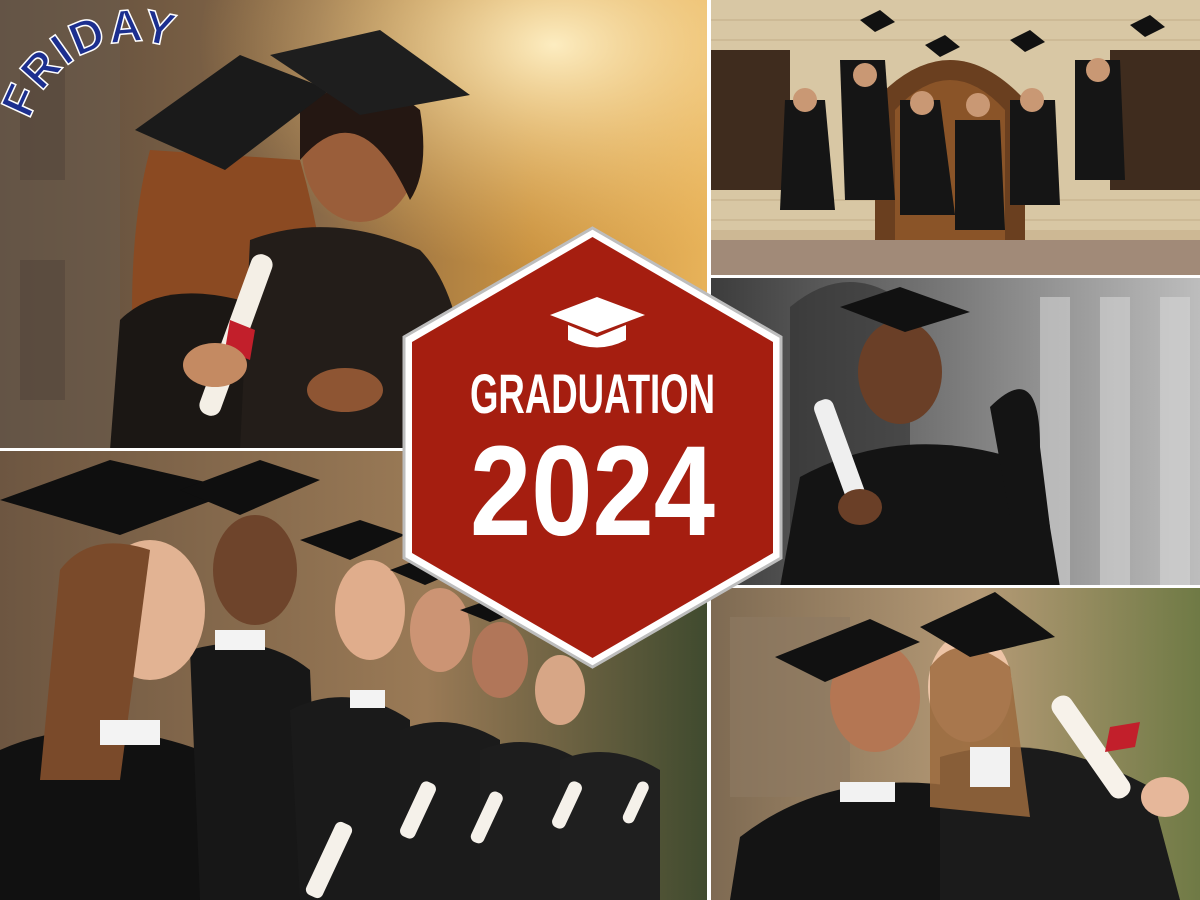 The width and height of the screenshot is (1200, 900). What do you see at coordinates (592, 393) in the screenshot?
I see `badge-title: GRADUATION` at bounding box center [592, 393].